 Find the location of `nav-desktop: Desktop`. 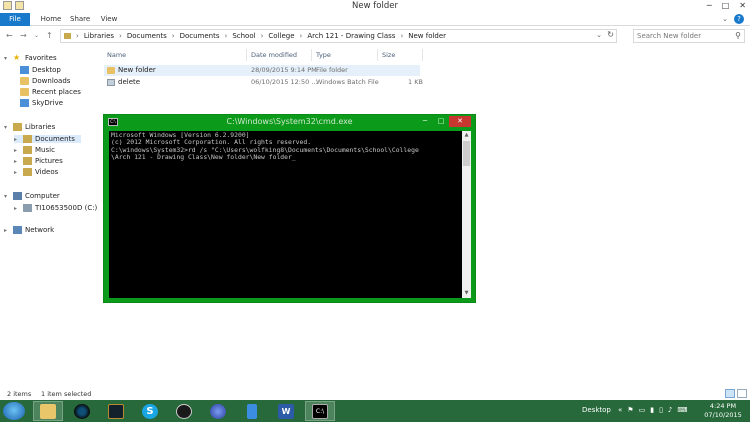

nav-desktop: Desktop is located at coordinates (40, 70).